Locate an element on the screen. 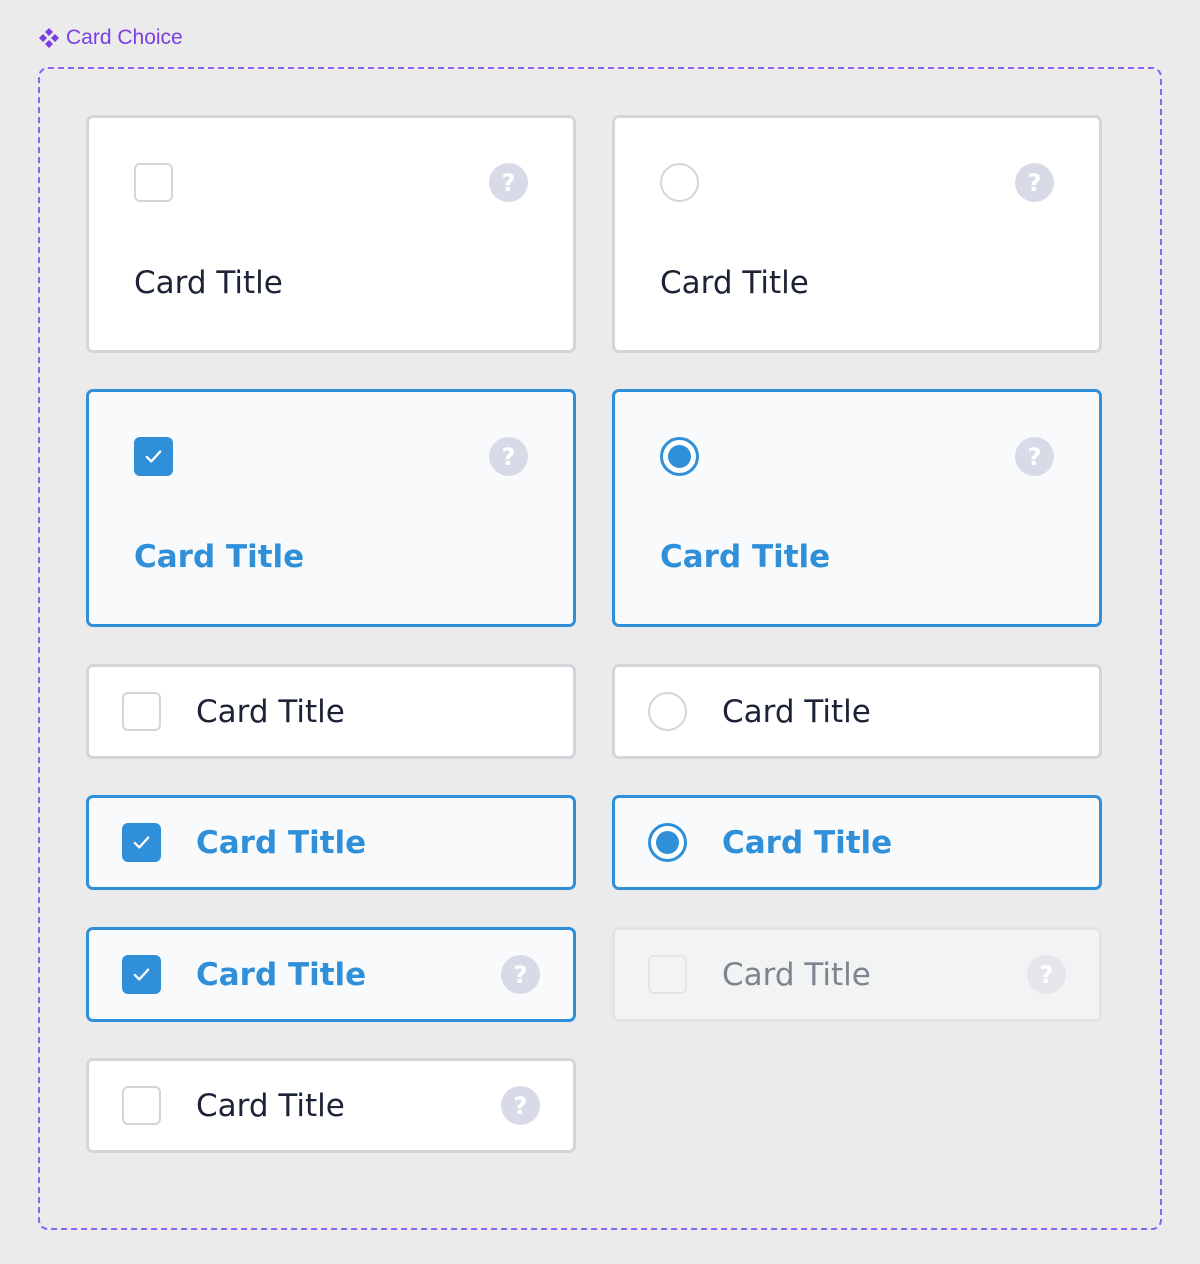 The width and height of the screenshot is (1200, 1264). card-radio-selected-tall: ? Card Title is located at coordinates (857, 508).